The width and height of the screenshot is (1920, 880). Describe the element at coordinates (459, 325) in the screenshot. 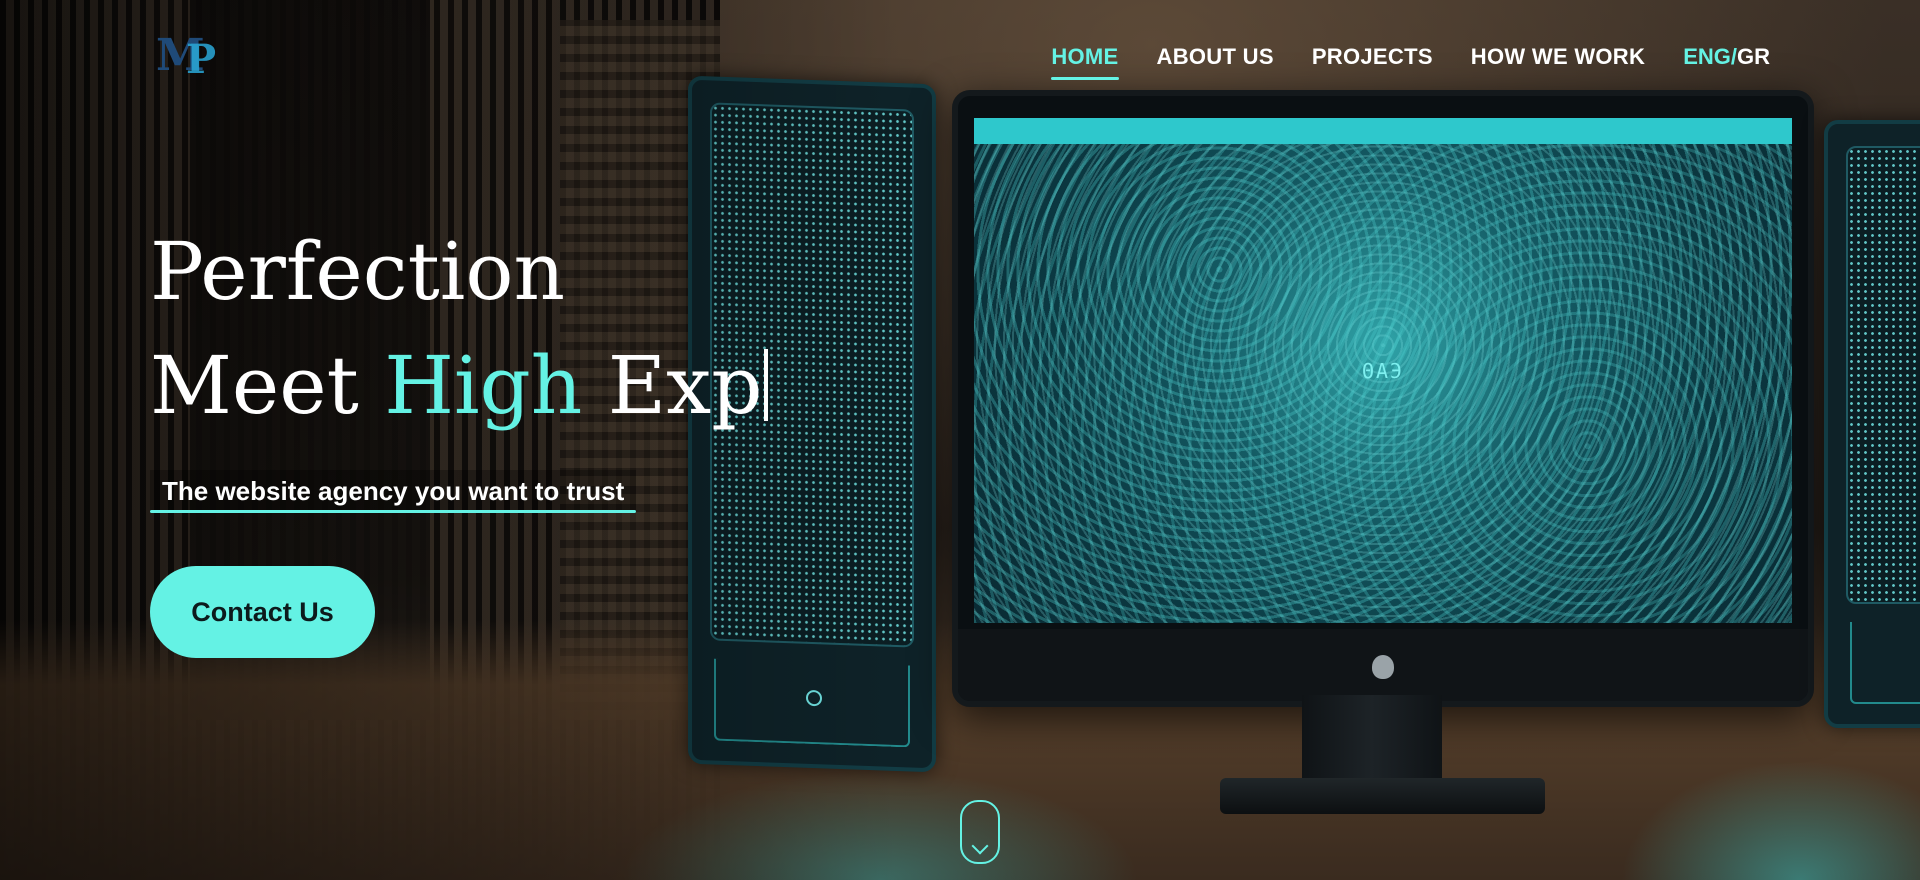

I see `hero-headline: Perfection Meet High Exp` at that location.